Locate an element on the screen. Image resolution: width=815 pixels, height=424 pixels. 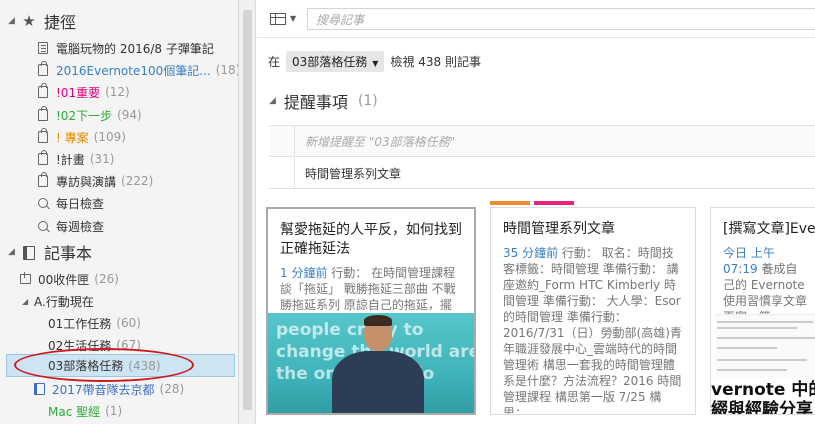
shortcut-count: (94) is located at coordinates (129, 115).